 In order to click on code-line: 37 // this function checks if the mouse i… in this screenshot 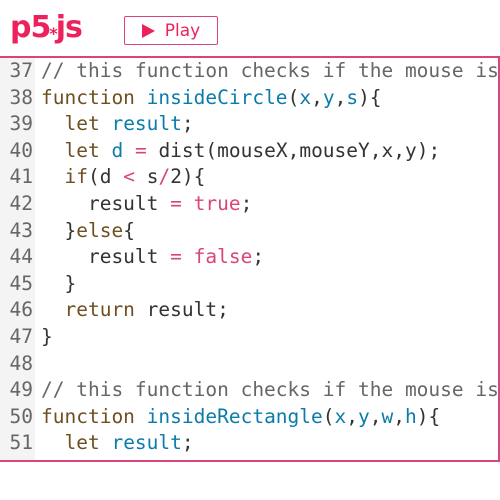, I will do `click(250, 71)`.